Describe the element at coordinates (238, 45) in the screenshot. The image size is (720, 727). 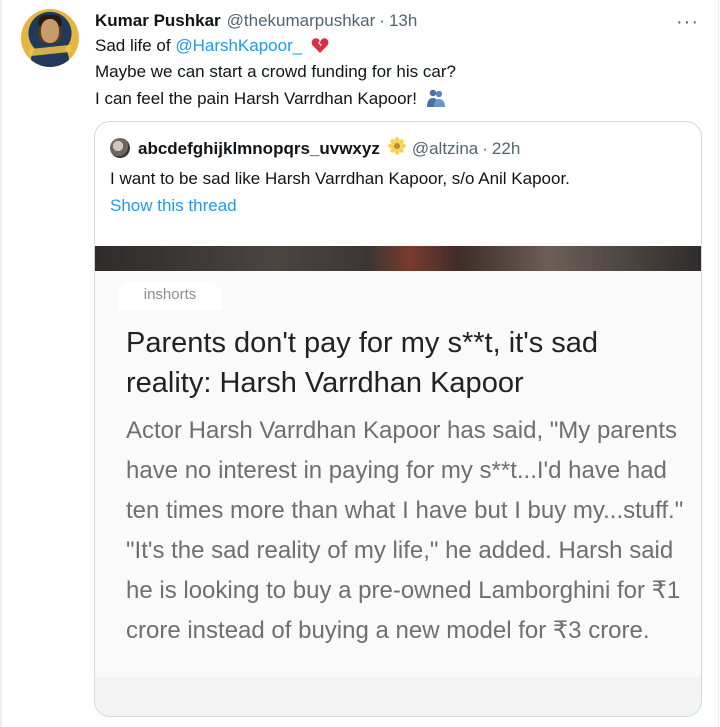
I see `mention-link: @HarshKapoor_` at that location.